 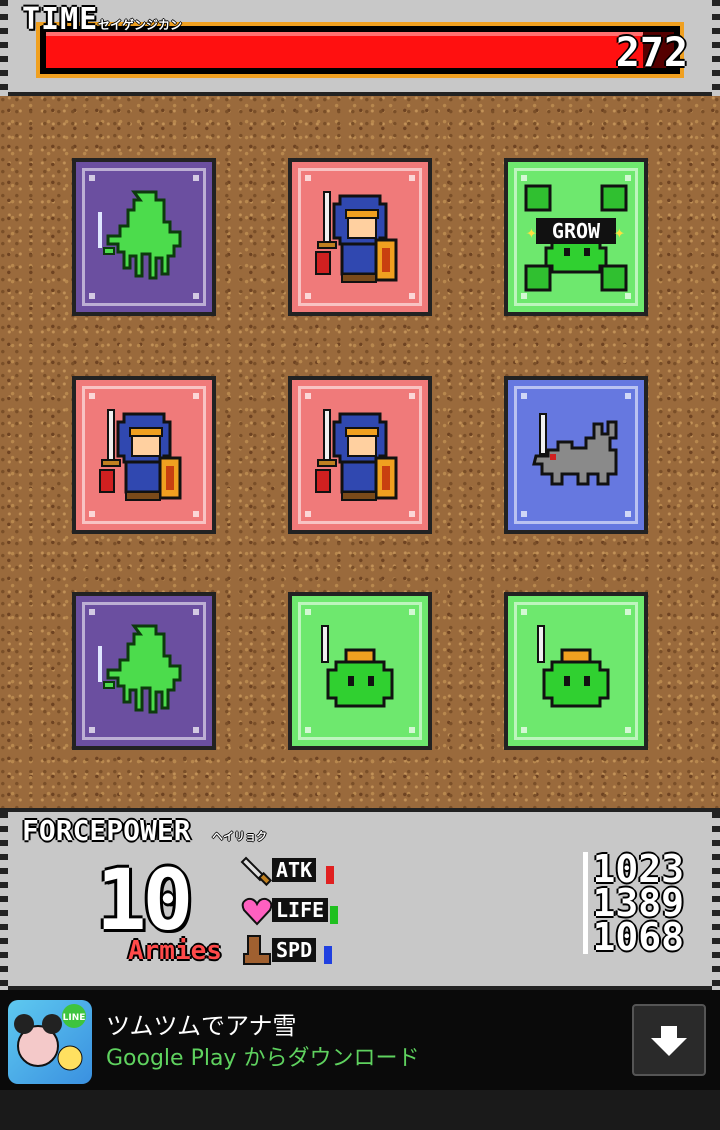 What do you see at coordinates (239, 836) in the screenshot?
I see `force-power-sublabel: ヘイリョク` at bounding box center [239, 836].